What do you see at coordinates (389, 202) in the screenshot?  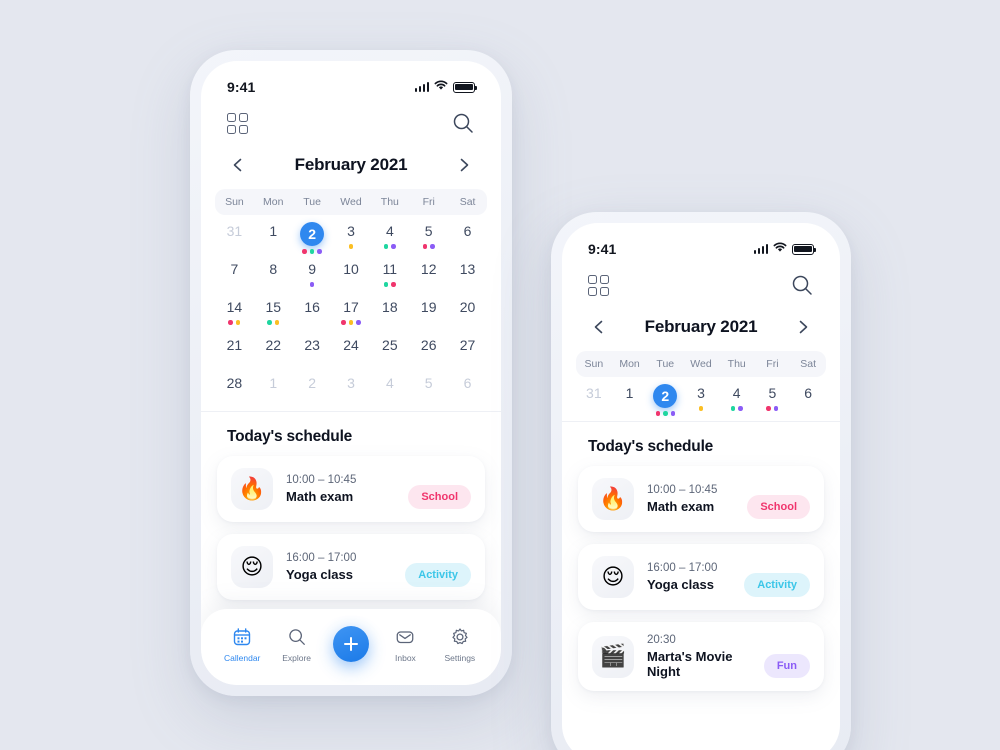 I see `weekday-label-thu: Thu` at bounding box center [389, 202].